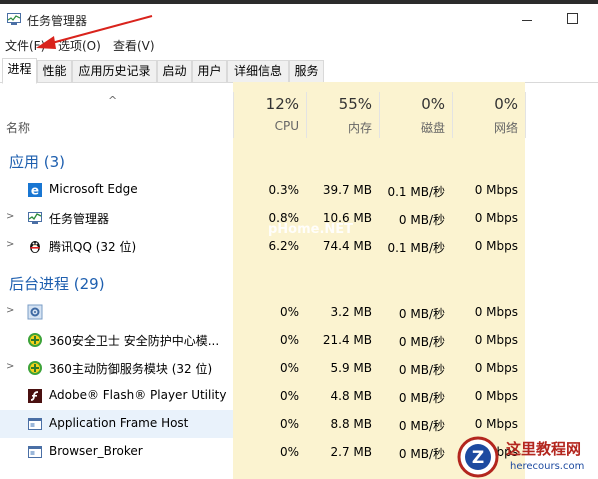 This screenshot has height=479, width=598. I want to click on memory-value: 39.7 MB, so click(347, 190).